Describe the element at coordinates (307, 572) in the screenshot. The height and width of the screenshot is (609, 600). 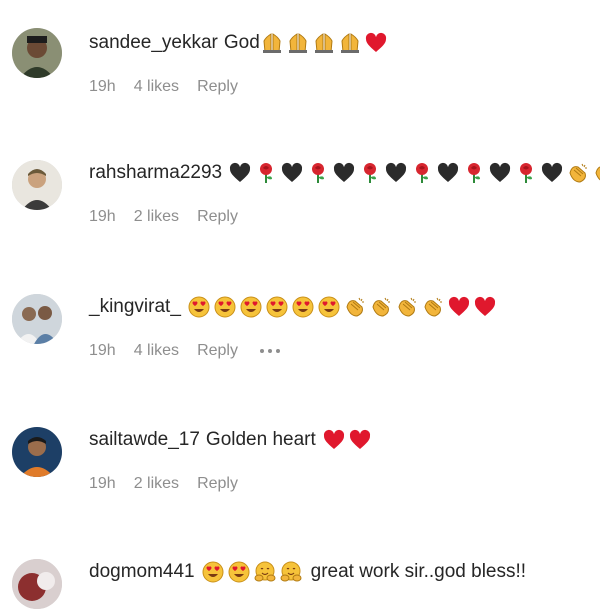
I see `comment-line: dogmom441 great work sir..god bless!!` at that location.